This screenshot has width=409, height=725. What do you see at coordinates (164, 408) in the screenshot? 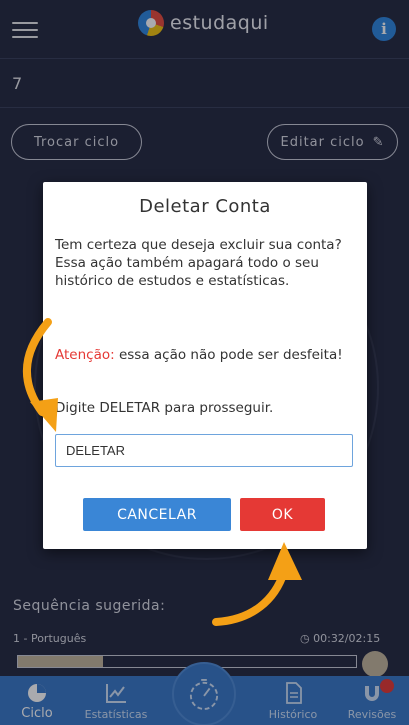
I see `dialog-hint: Digite DELETAR para prosseguir.` at bounding box center [164, 408].